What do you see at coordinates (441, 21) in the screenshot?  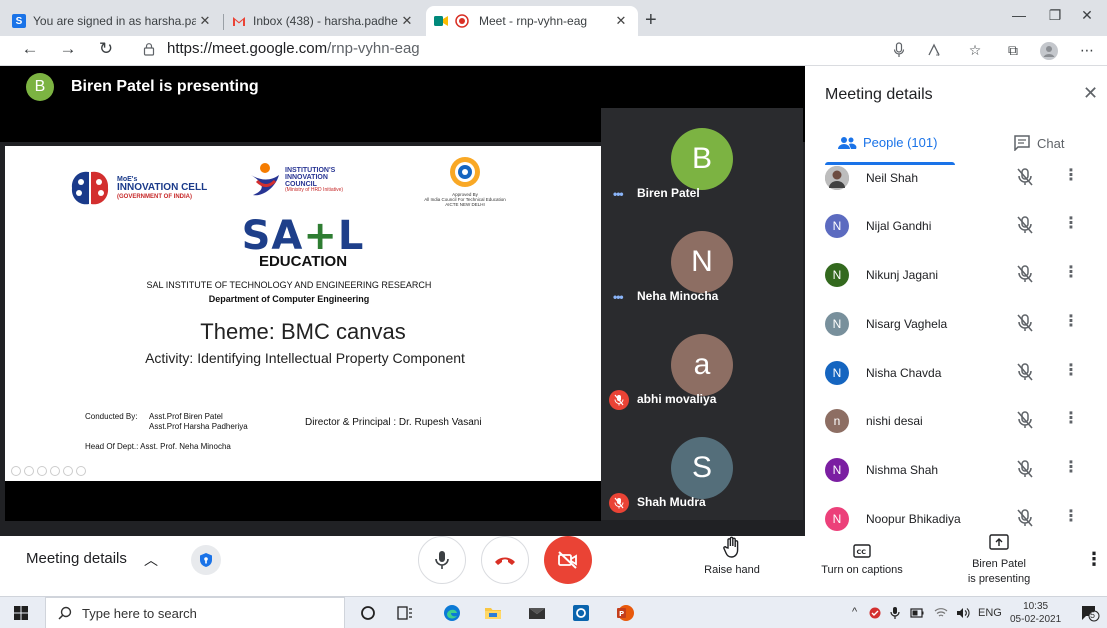 I see `meet-icon` at bounding box center [441, 21].